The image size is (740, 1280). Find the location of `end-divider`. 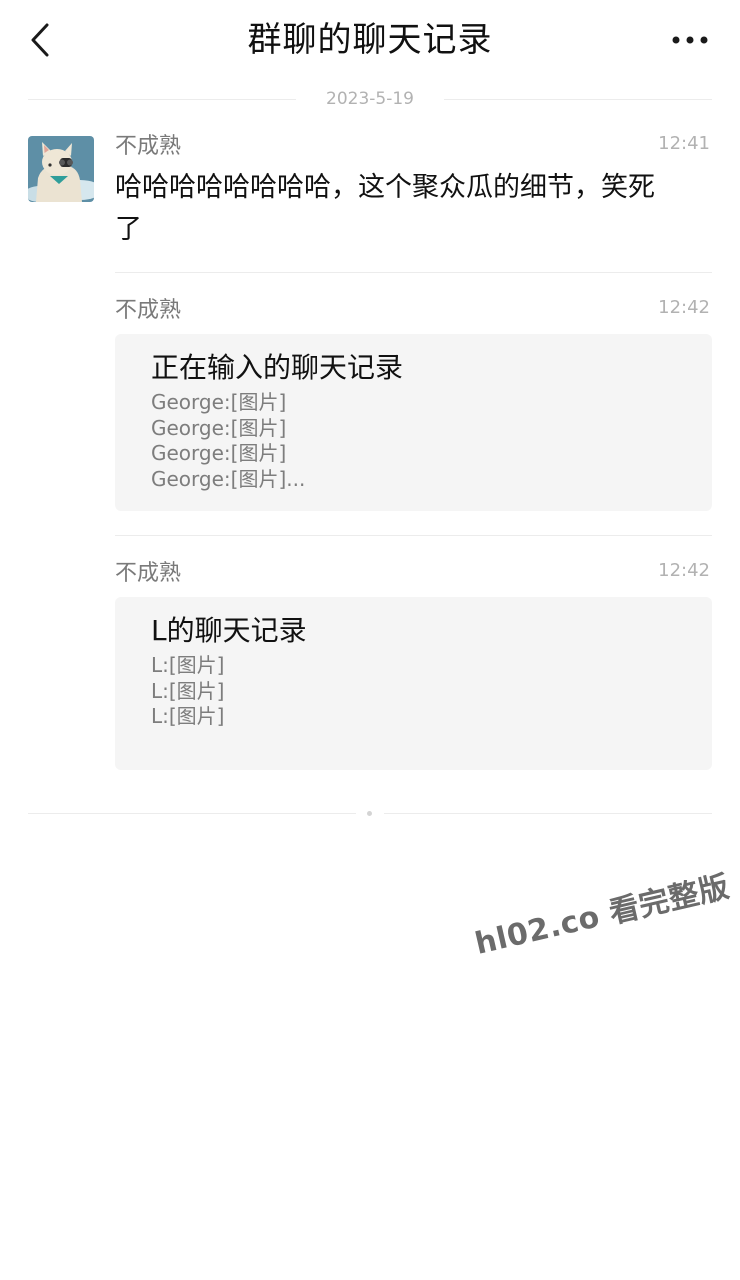

end-divider is located at coordinates (370, 814).